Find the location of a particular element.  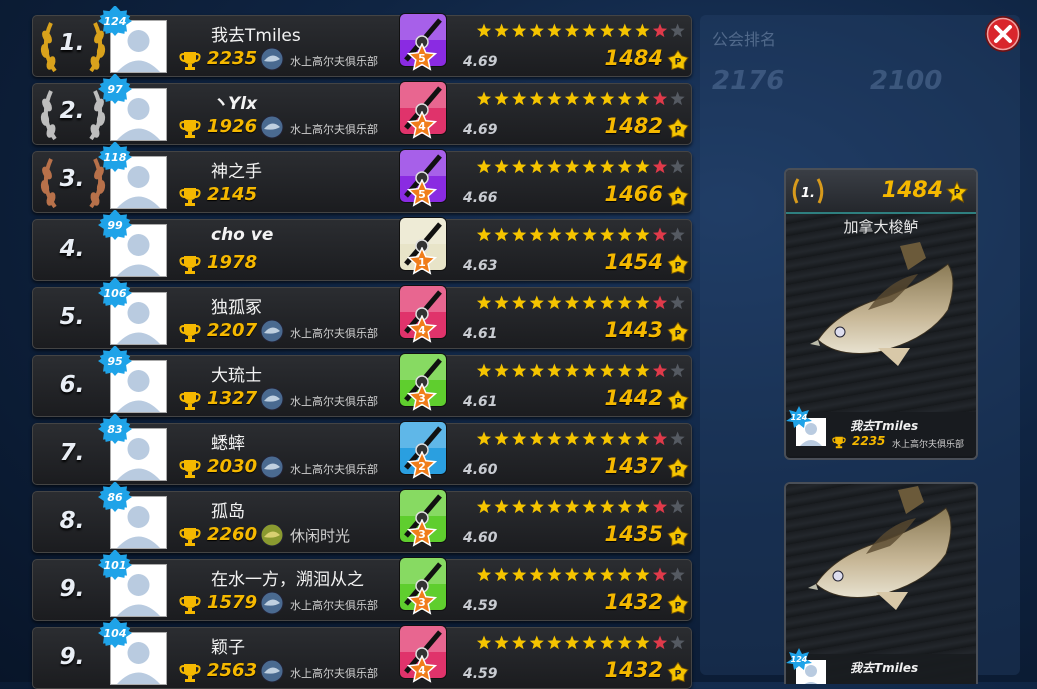

level-badge-icon: 99 is located at coordinates (115, 225).